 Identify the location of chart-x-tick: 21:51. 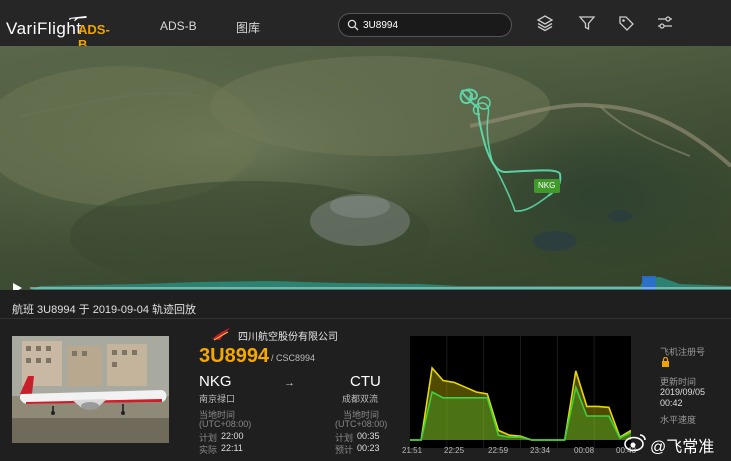
(412, 450).